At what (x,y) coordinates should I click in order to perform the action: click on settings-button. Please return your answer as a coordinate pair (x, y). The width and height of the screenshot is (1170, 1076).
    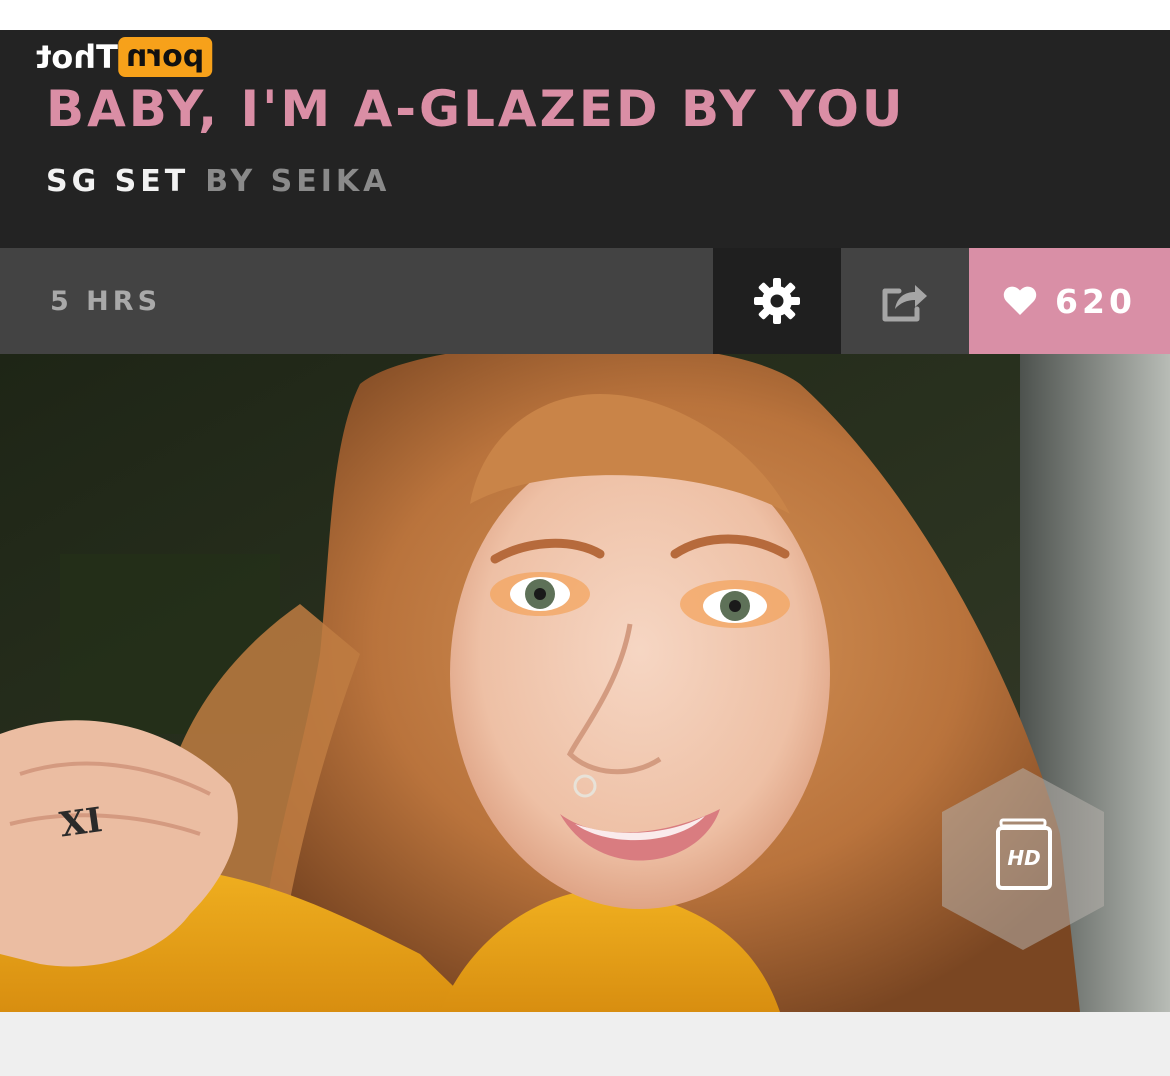
    Looking at the image, I should click on (777, 301).